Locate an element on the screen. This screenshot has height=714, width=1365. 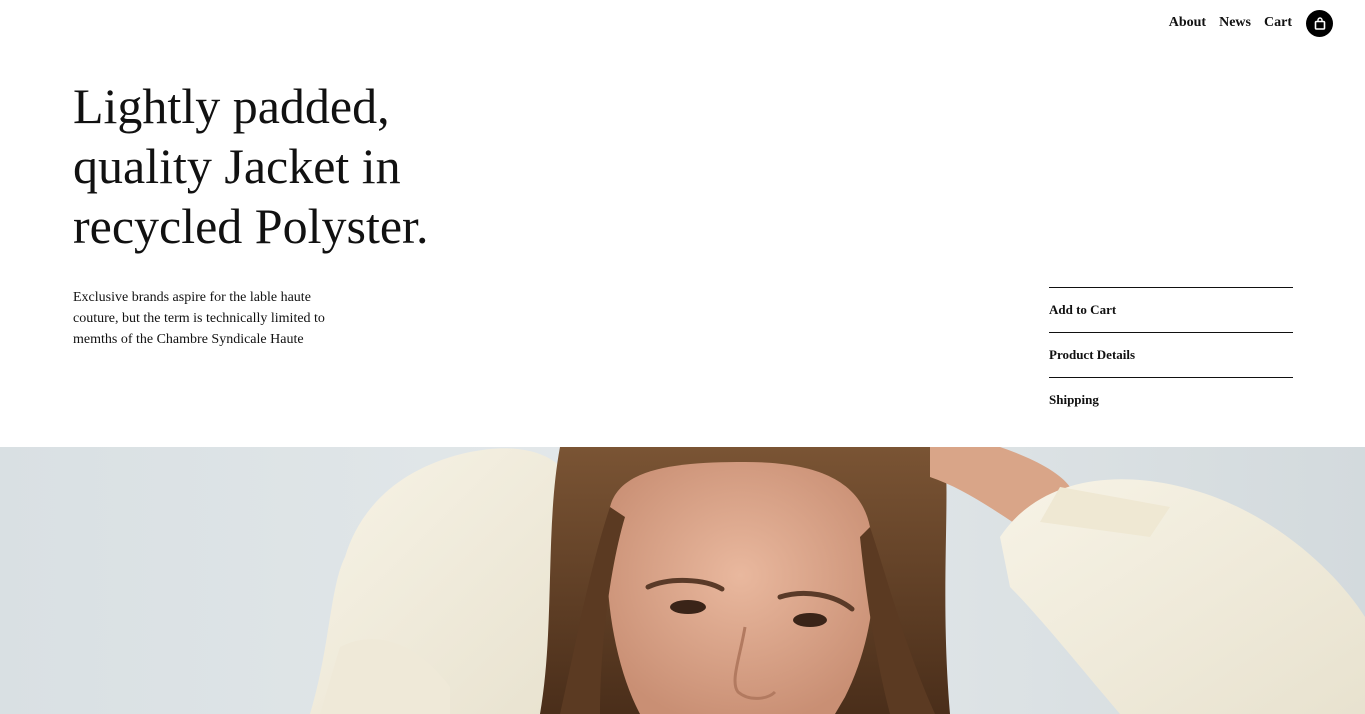
nav-link-news: News is located at coordinates (1235, 23).